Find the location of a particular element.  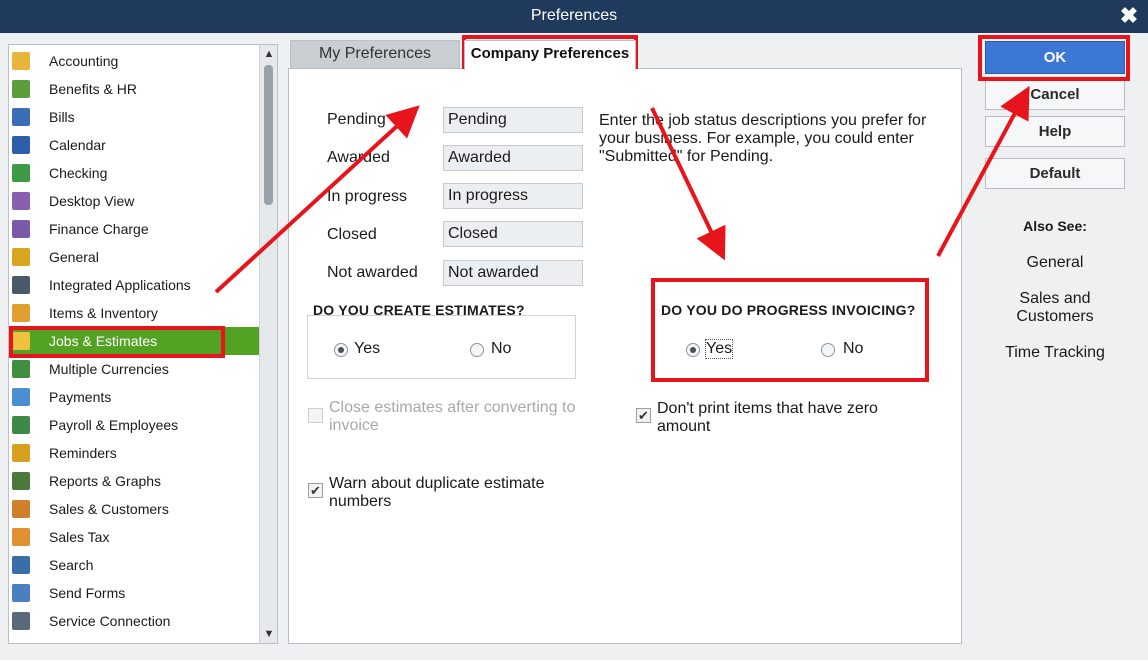

sidebar-item-label: Sales Tax is located at coordinates (79, 537).